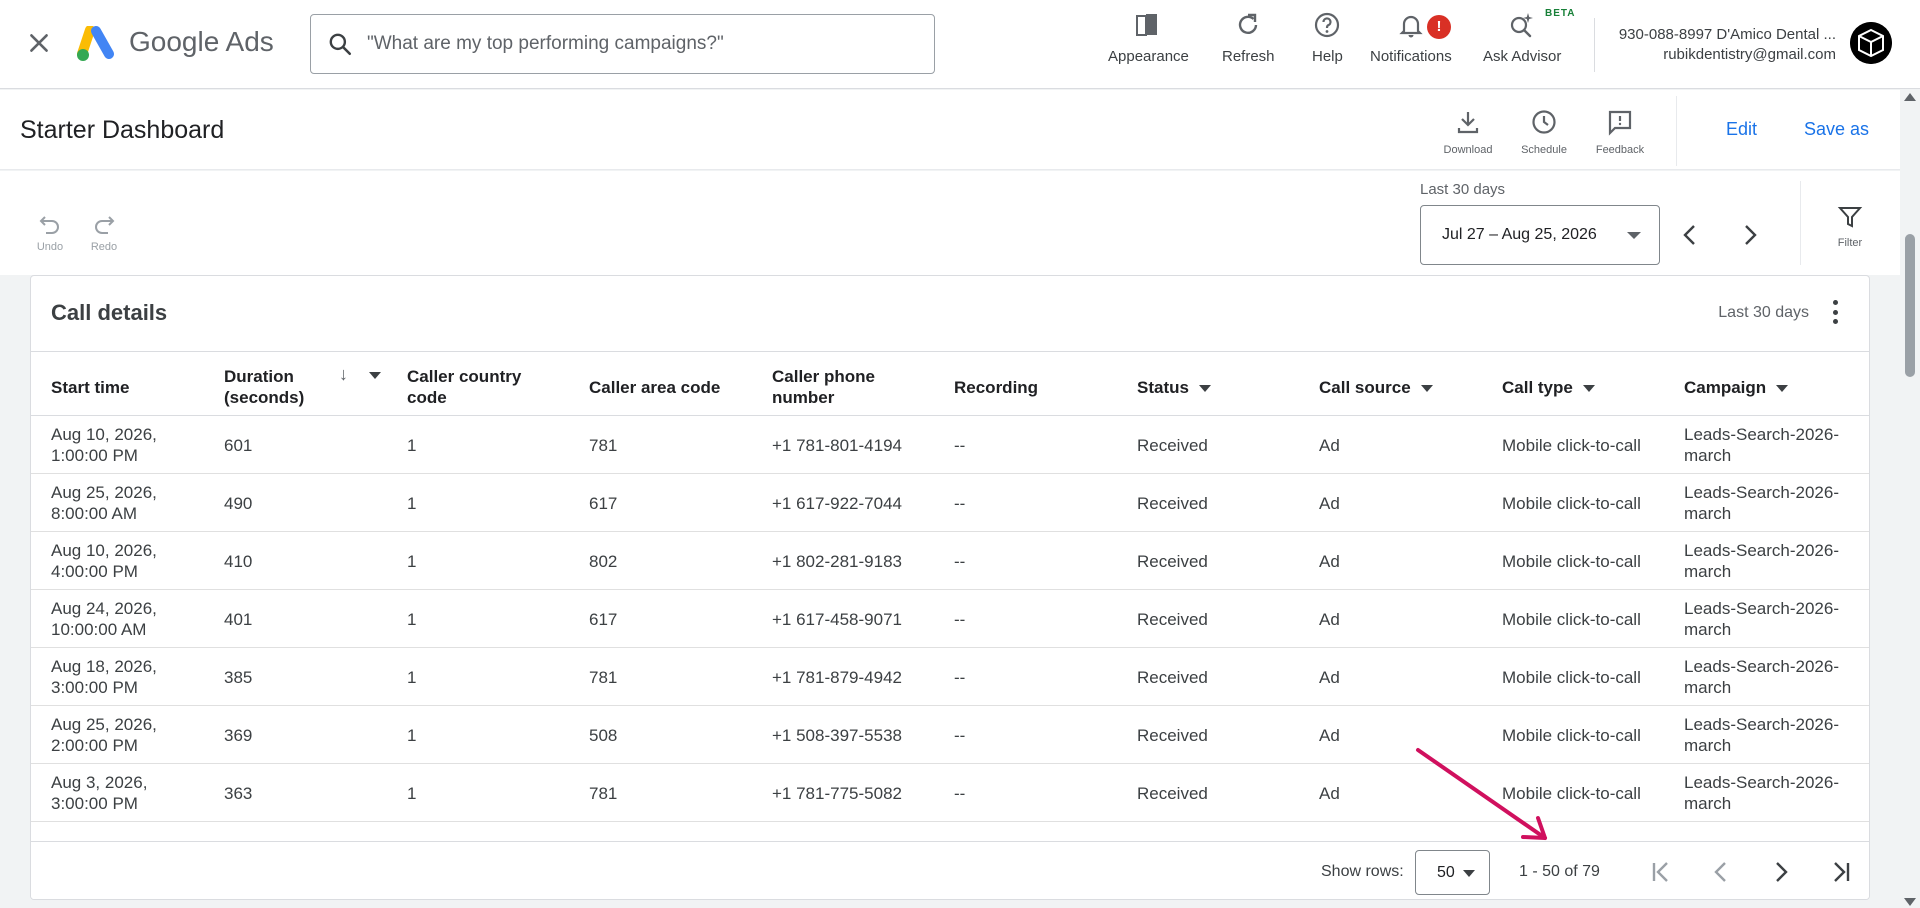 This screenshot has width=1920, height=908. Describe the element at coordinates (1540, 235) in the screenshot. I see `date-range-picker: Jul 27 – Aug 25, 2026` at that location.